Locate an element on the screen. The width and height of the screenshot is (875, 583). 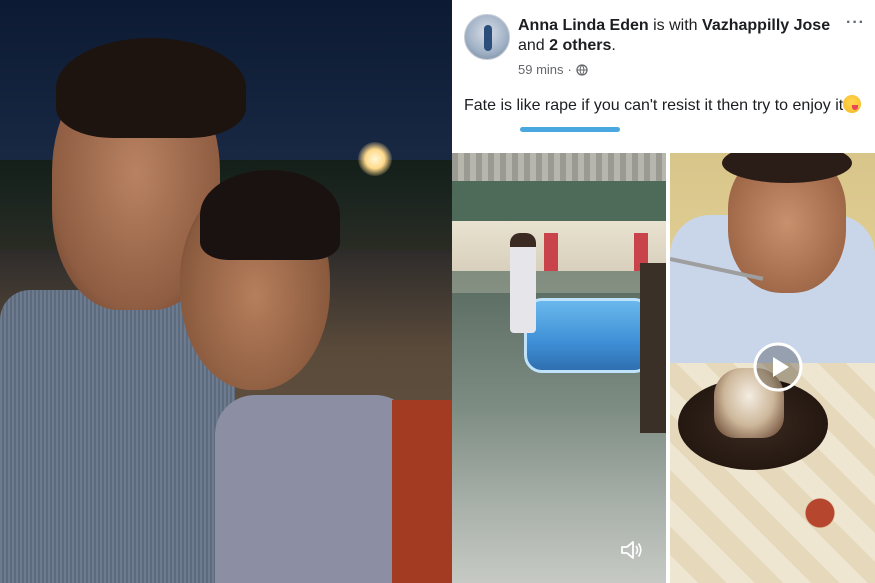
globe-icon is located at coordinates (582, 69).